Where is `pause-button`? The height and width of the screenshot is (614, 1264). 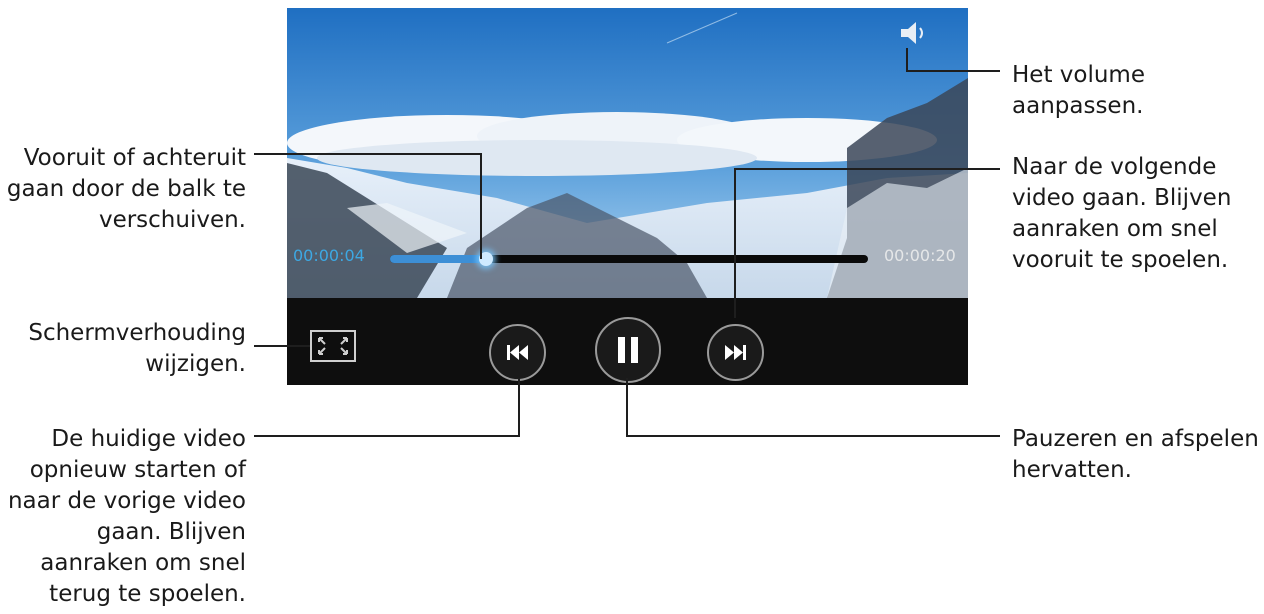 pause-button is located at coordinates (628, 350).